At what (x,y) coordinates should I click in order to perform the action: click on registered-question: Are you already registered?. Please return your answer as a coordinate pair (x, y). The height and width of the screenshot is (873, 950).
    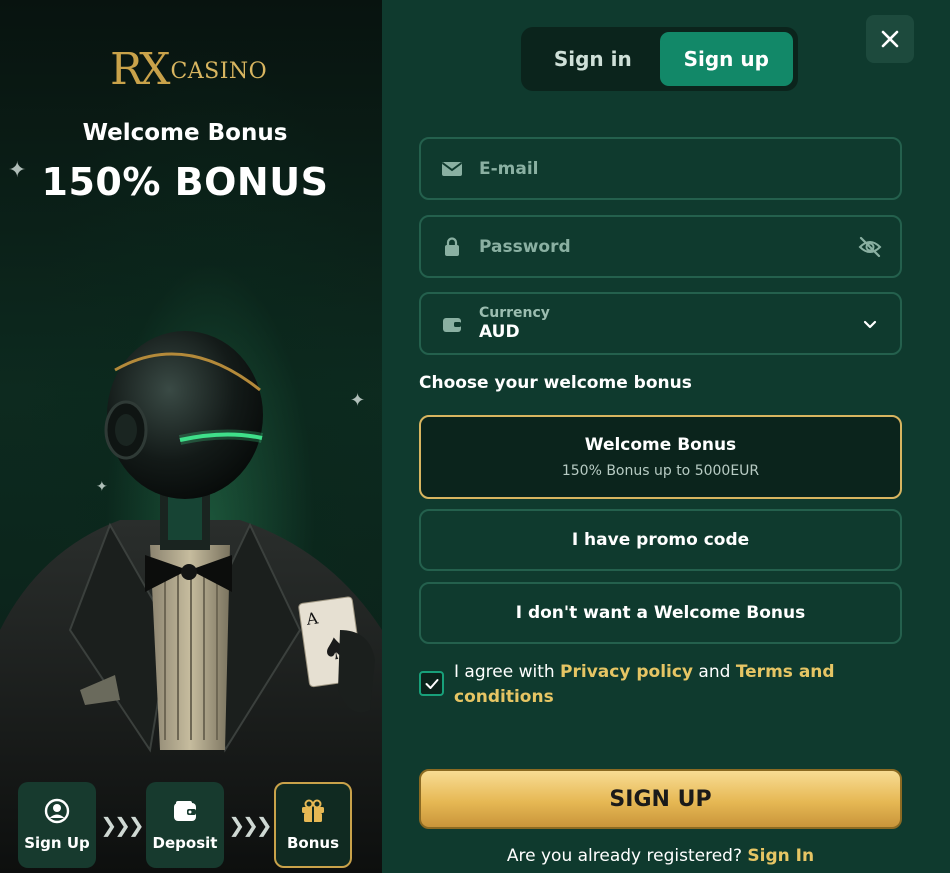
    Looking at the image, I should click on (627, 856).